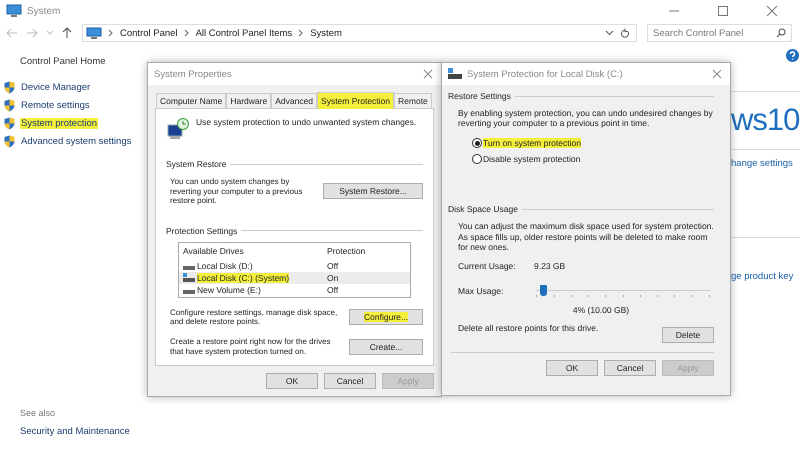 The width and height of the screenshot is (800, 449). I want to click on product-key-link: ge product key, so click(765, 276).